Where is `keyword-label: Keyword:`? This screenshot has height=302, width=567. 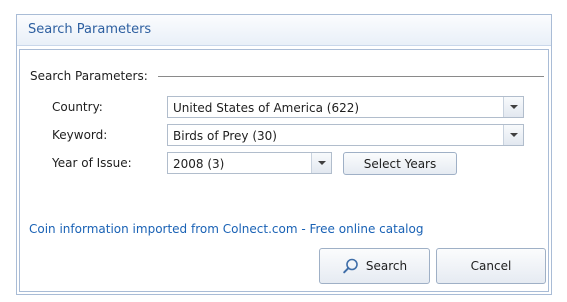
keyword-label: Keyword: is located at coordinates (80, 135).